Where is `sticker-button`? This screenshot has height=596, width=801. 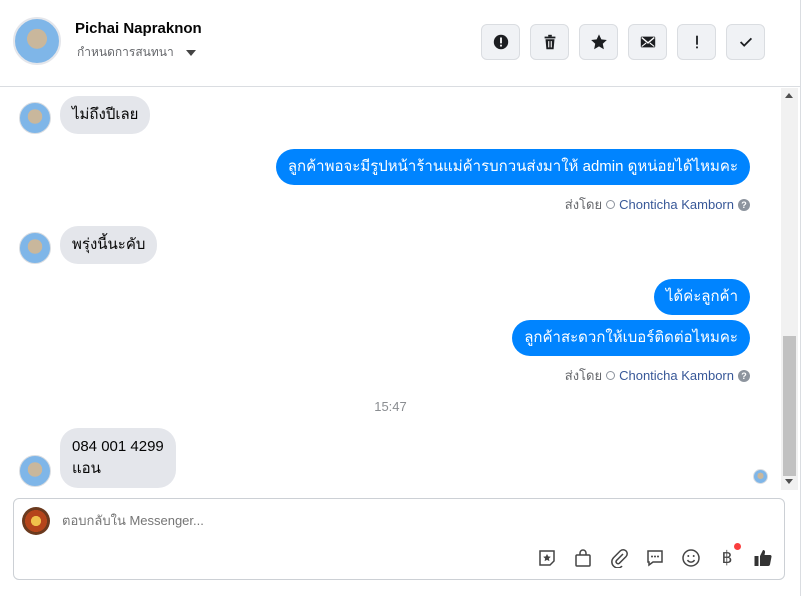
sticker-button is located at coordinates (547, 558).